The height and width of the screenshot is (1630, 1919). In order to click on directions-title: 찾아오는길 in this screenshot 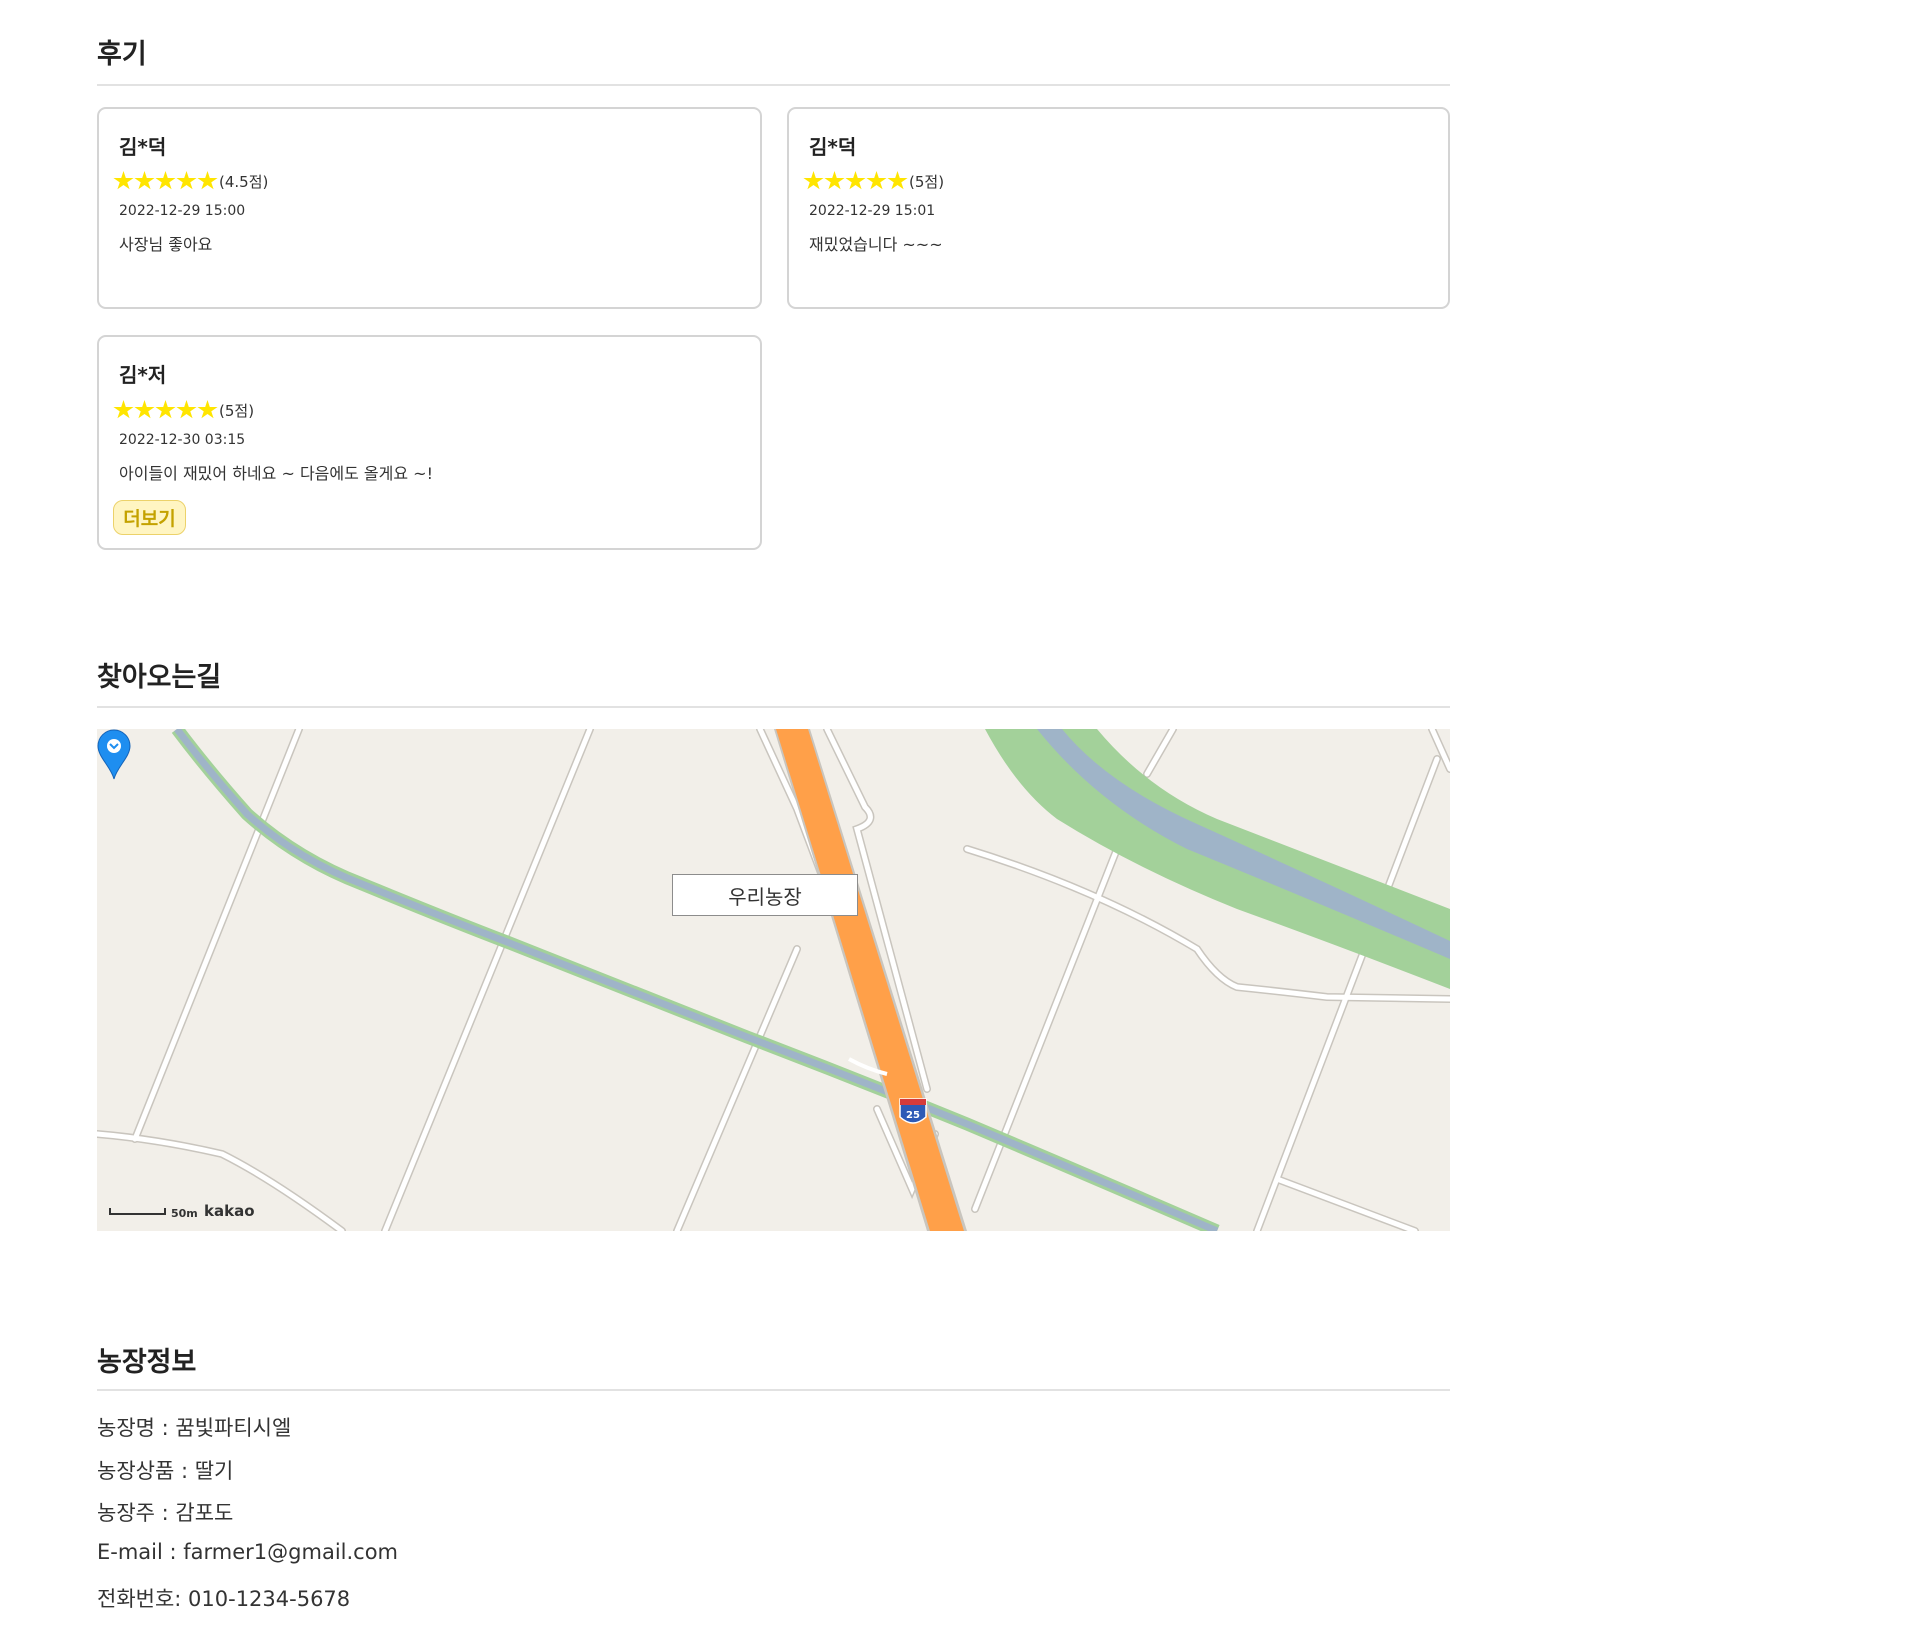, I will do `click(159, 677)`.